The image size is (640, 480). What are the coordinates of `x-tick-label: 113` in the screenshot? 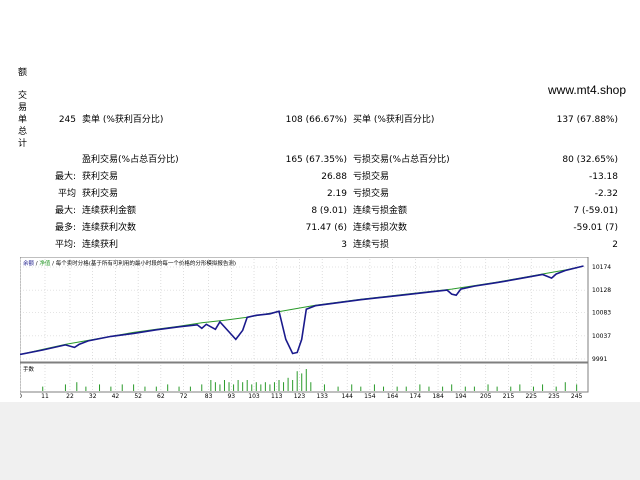 It's located at (277, 396).